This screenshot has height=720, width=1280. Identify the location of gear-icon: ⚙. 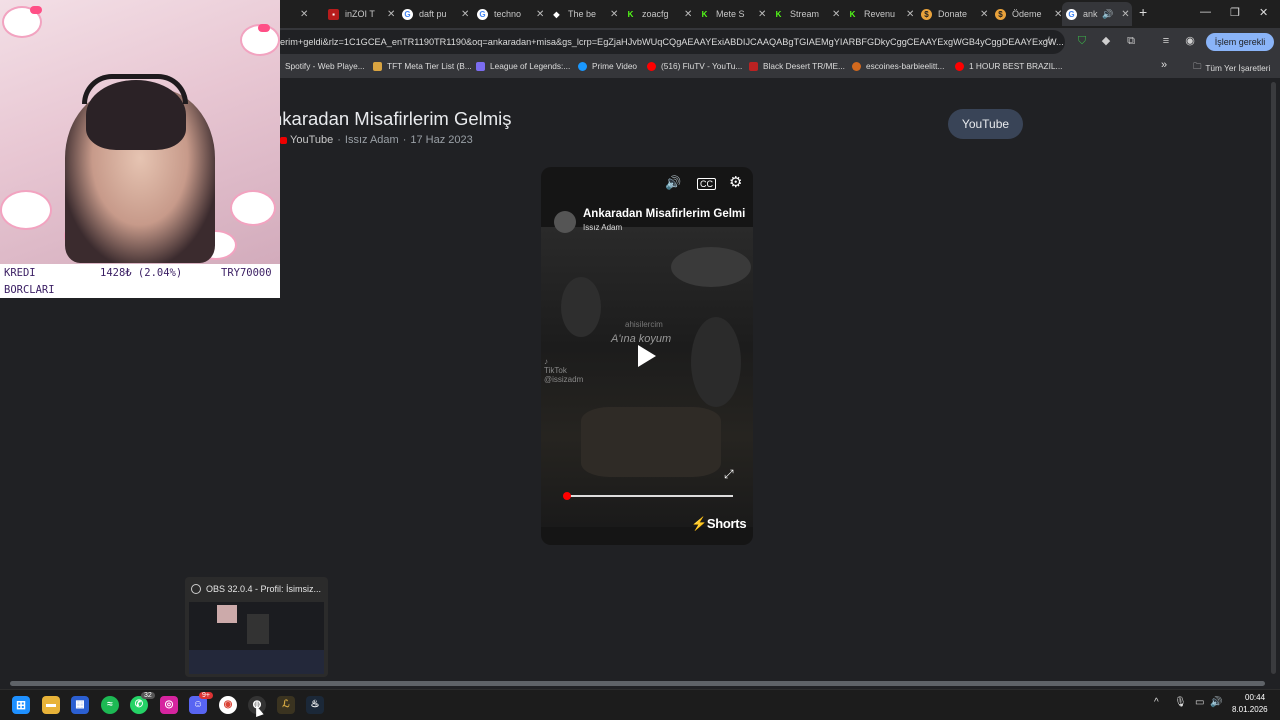
(735, 182).